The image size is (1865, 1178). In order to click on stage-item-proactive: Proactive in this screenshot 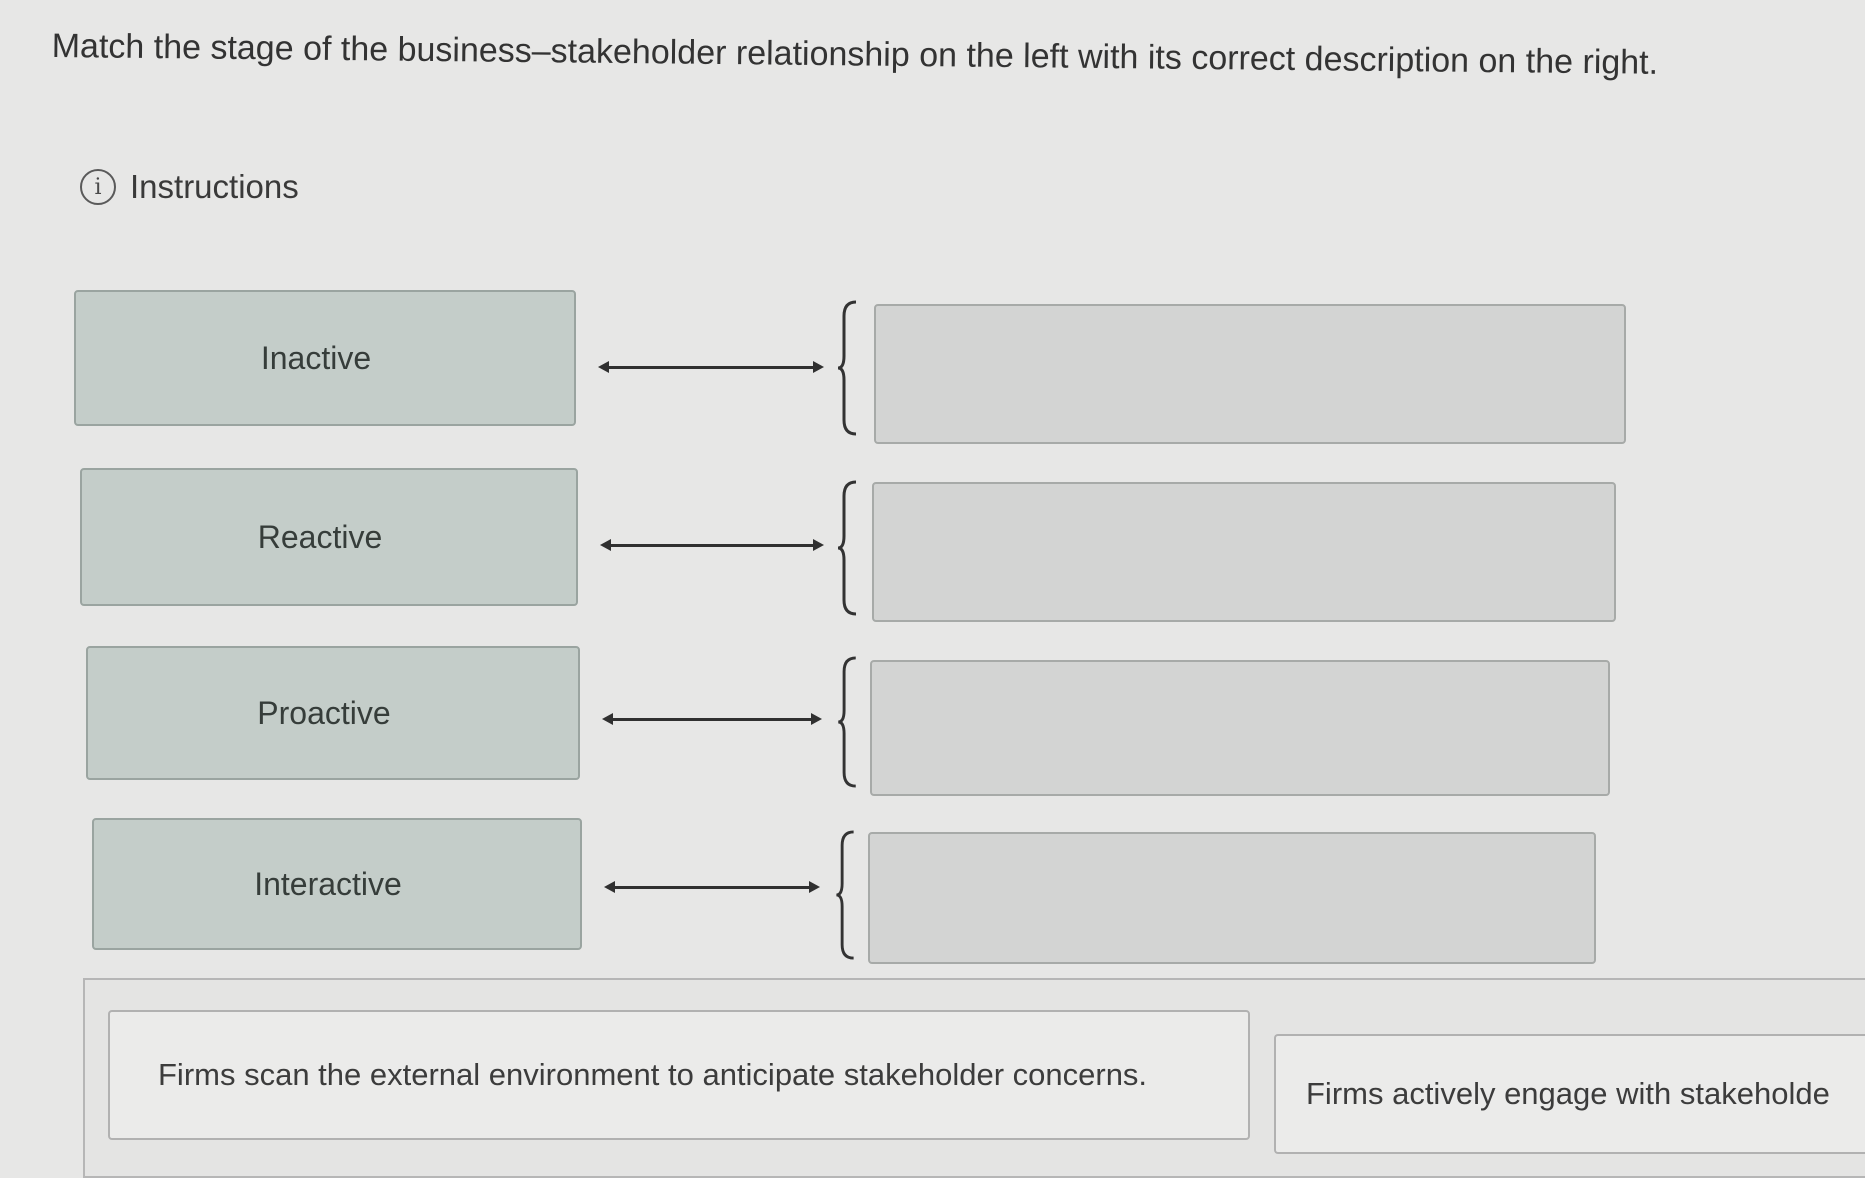, I will do `click(333, 713)`.